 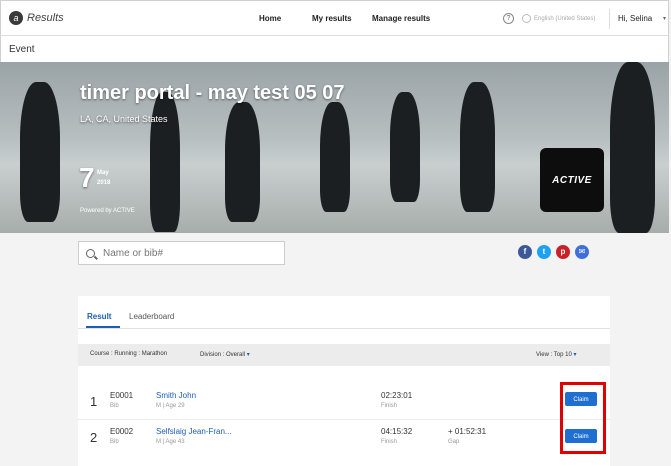 I want to click on division-label: Division :, so click(x=212, y=355).